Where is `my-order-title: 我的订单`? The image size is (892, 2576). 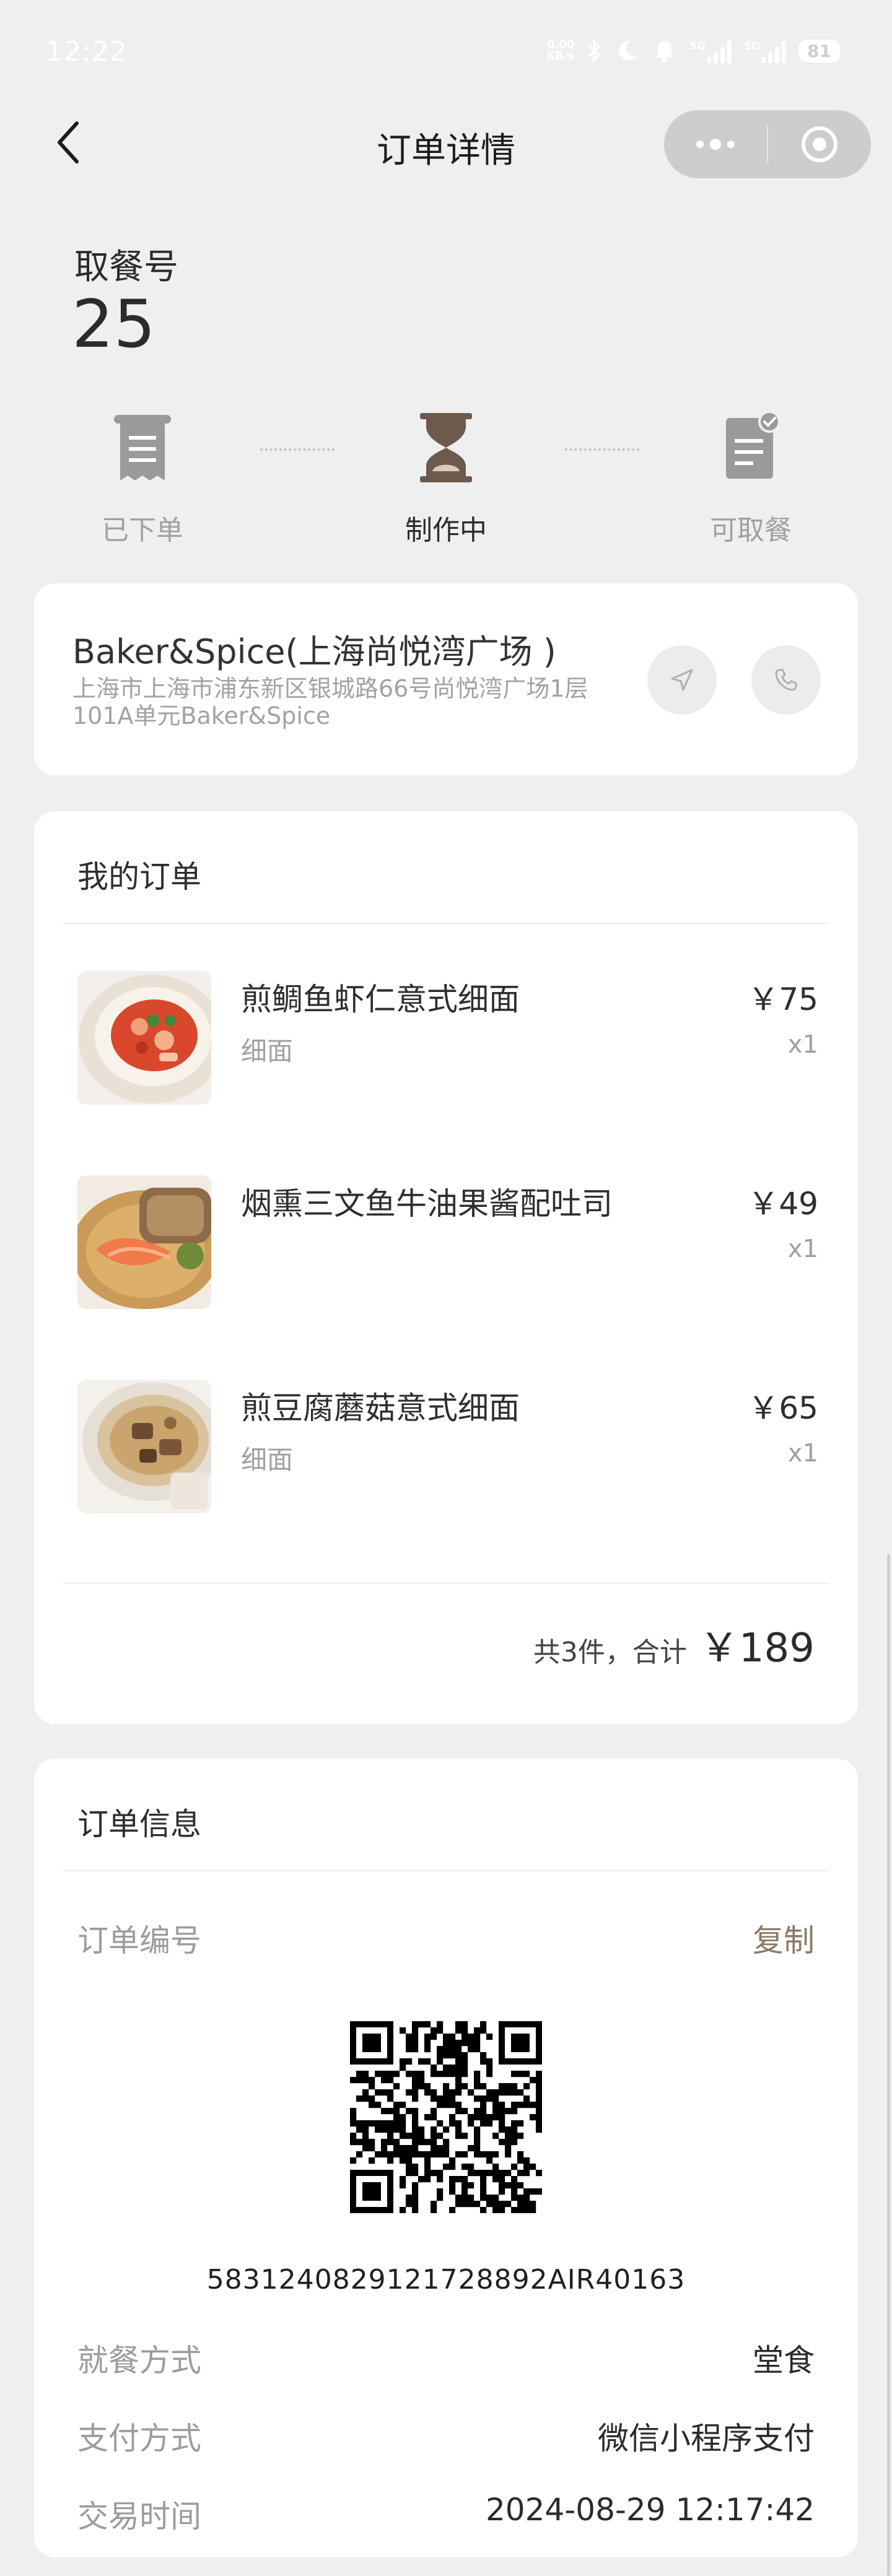
my-order-title: 我的订单 is located at coordinates (139, 877).